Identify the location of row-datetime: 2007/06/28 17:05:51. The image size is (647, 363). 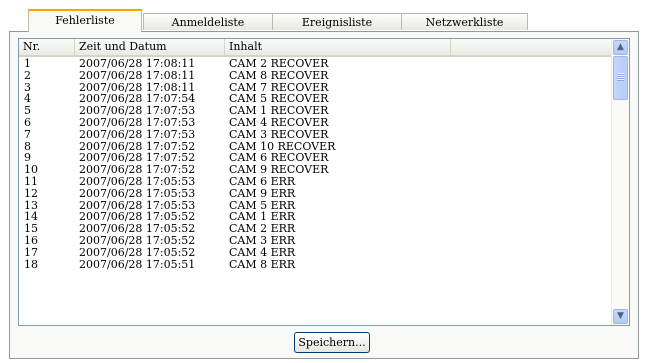
(137, 264).